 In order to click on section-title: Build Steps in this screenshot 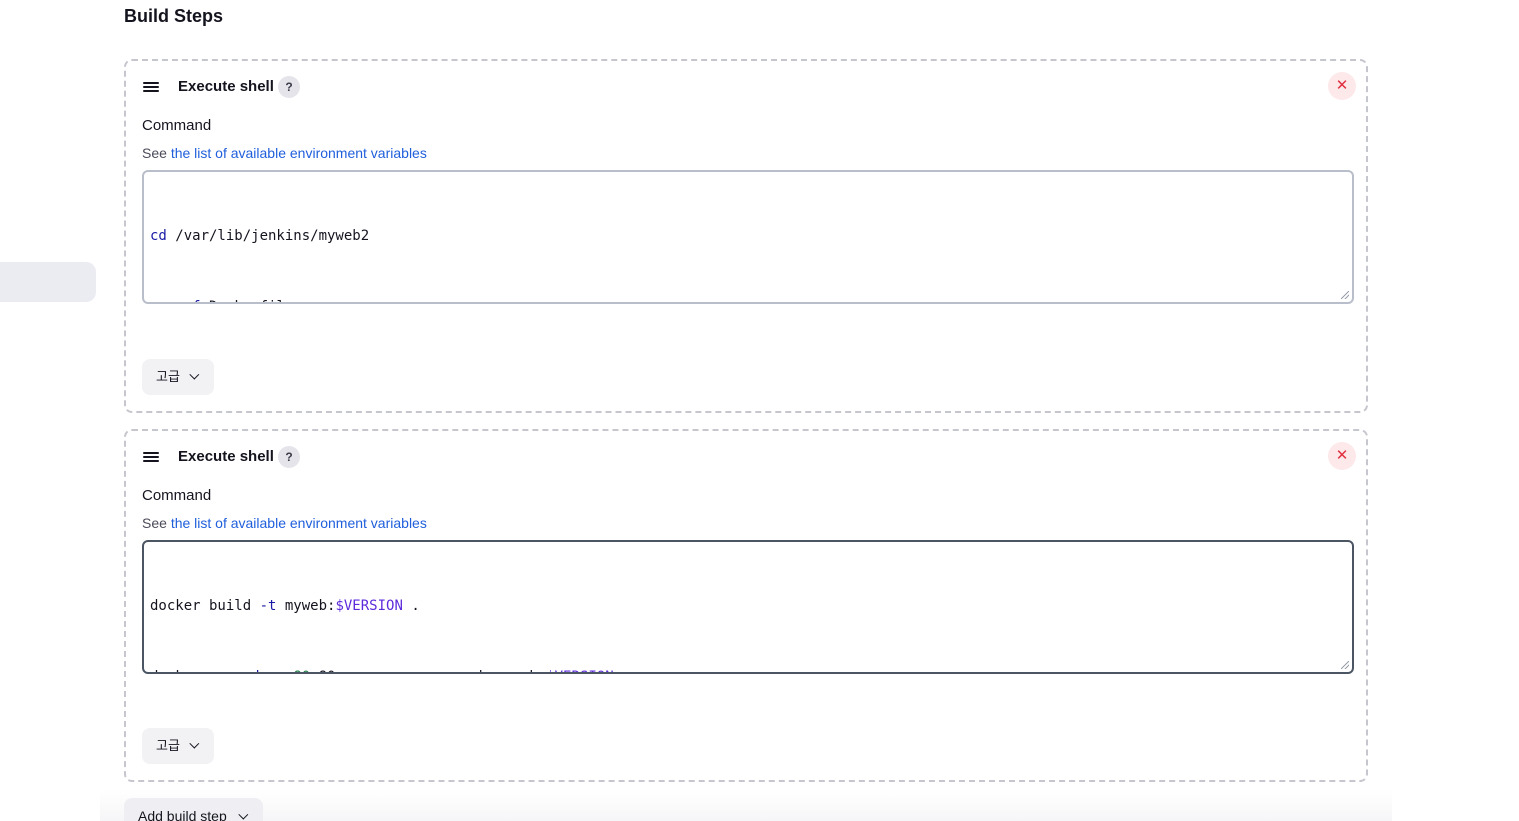, I will do `click(174, 16)`.